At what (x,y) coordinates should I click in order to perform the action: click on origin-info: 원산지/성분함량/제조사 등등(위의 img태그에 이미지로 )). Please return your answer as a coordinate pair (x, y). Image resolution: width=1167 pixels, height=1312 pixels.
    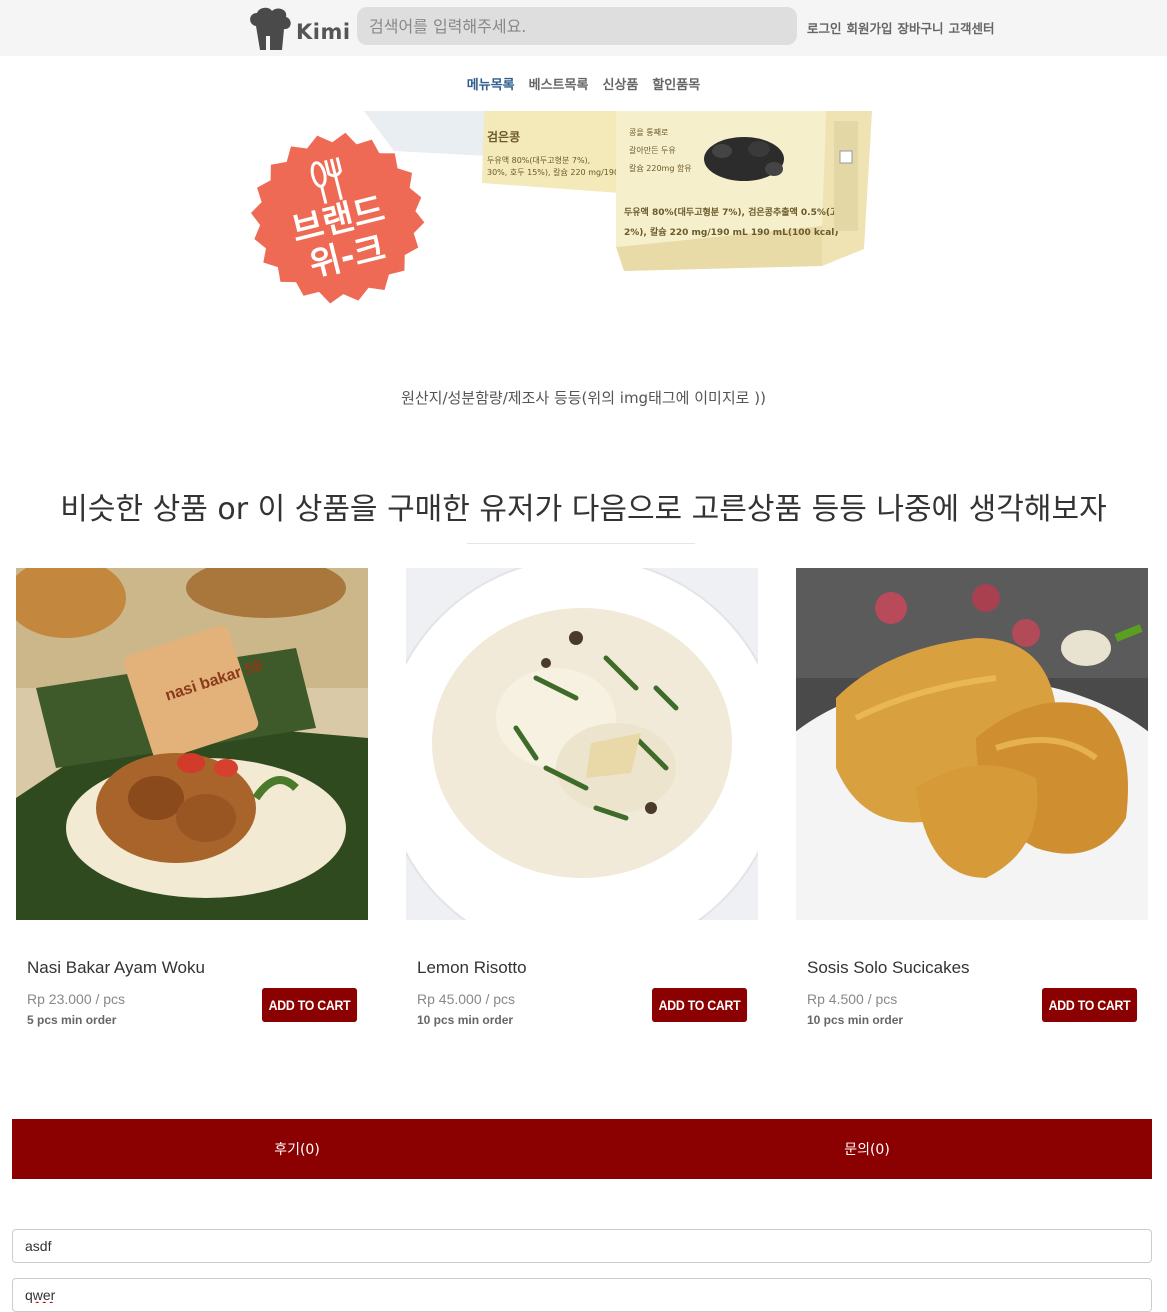
    Looking at the image, I should click on (583, 398).